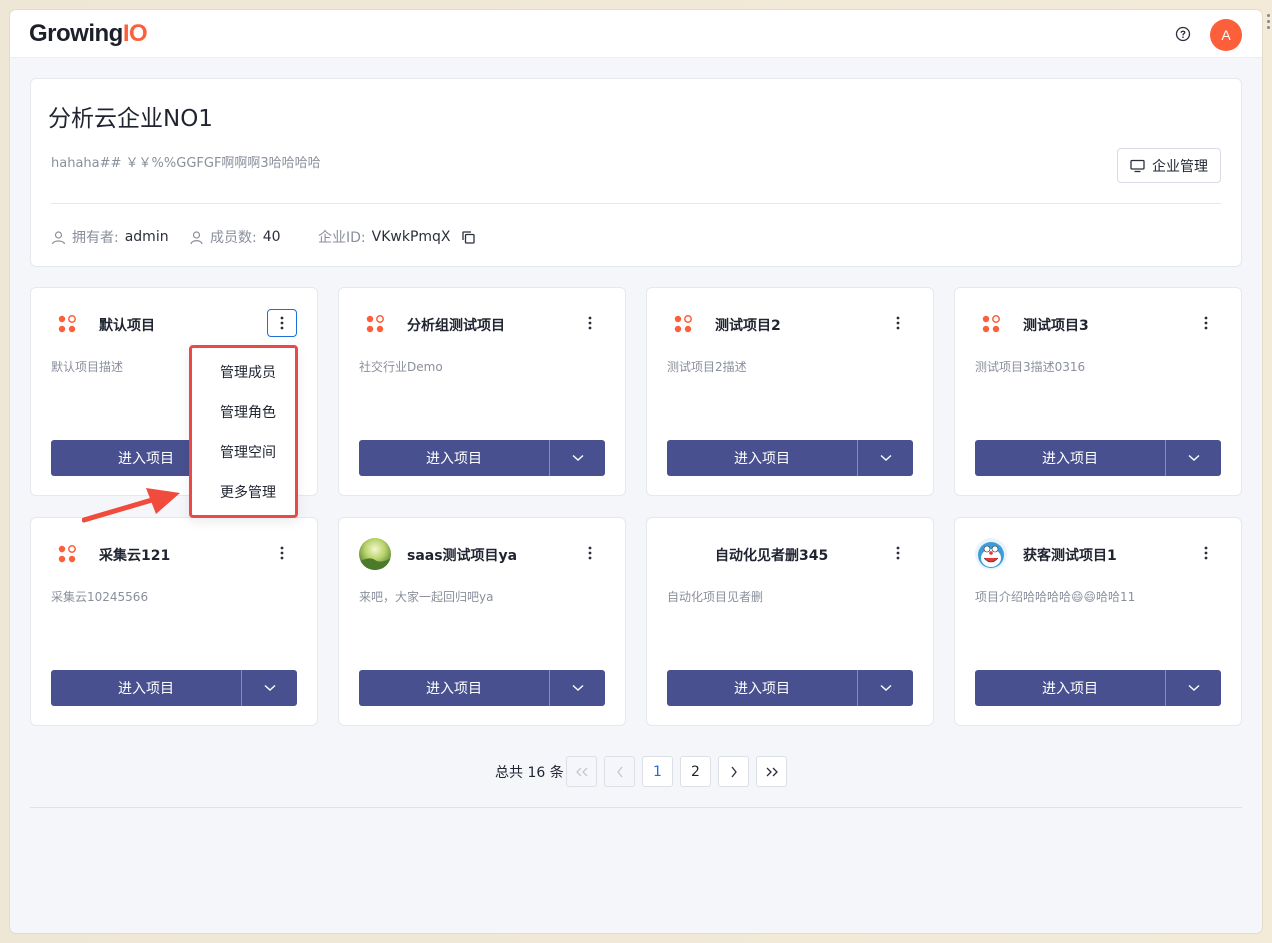 This screenshot has width=1272, height=943. I want to click on enterprise-id-label: 企业ID:, so click(342, 238).